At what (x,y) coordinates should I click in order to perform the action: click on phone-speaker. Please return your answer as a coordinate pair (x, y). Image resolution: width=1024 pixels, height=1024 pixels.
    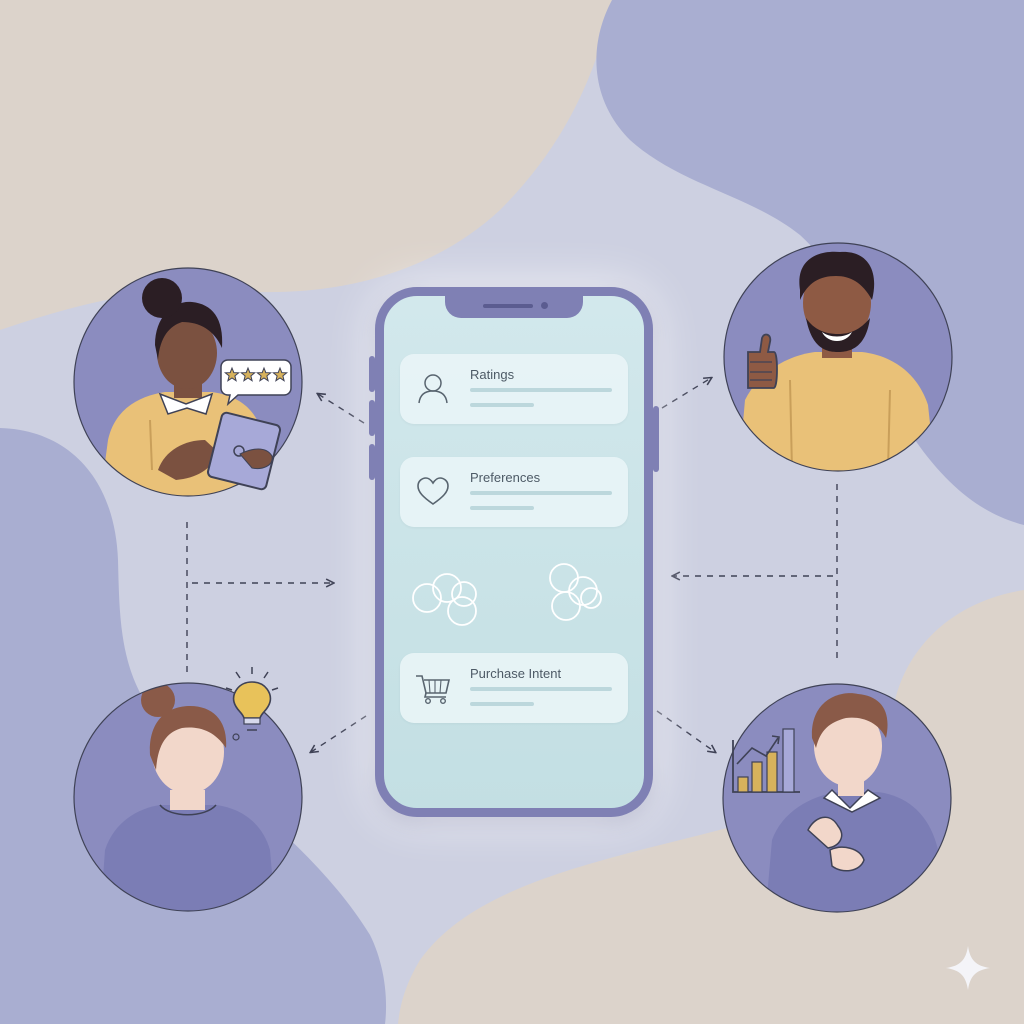
    Looking at the image, I should click on (508, 306).